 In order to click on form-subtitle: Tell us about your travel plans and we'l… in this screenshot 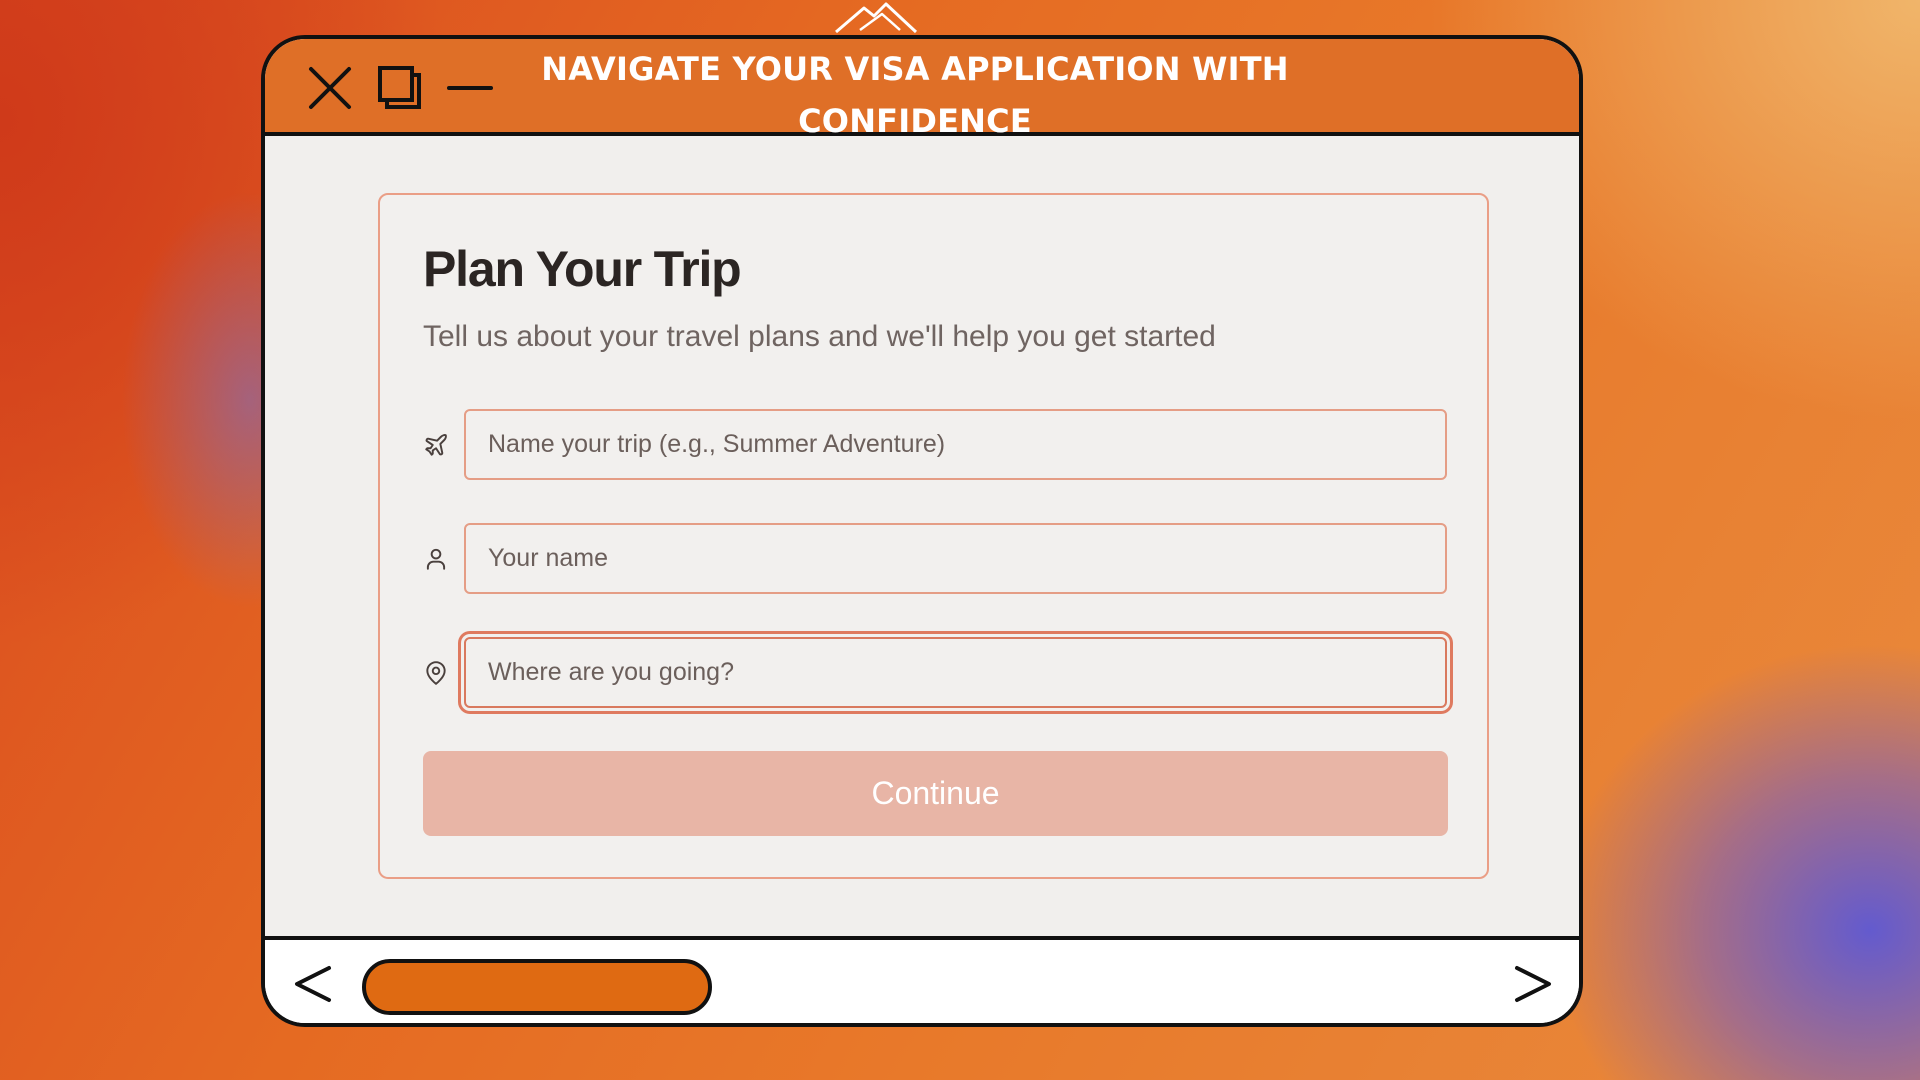, I will do `click(819, 336)`.